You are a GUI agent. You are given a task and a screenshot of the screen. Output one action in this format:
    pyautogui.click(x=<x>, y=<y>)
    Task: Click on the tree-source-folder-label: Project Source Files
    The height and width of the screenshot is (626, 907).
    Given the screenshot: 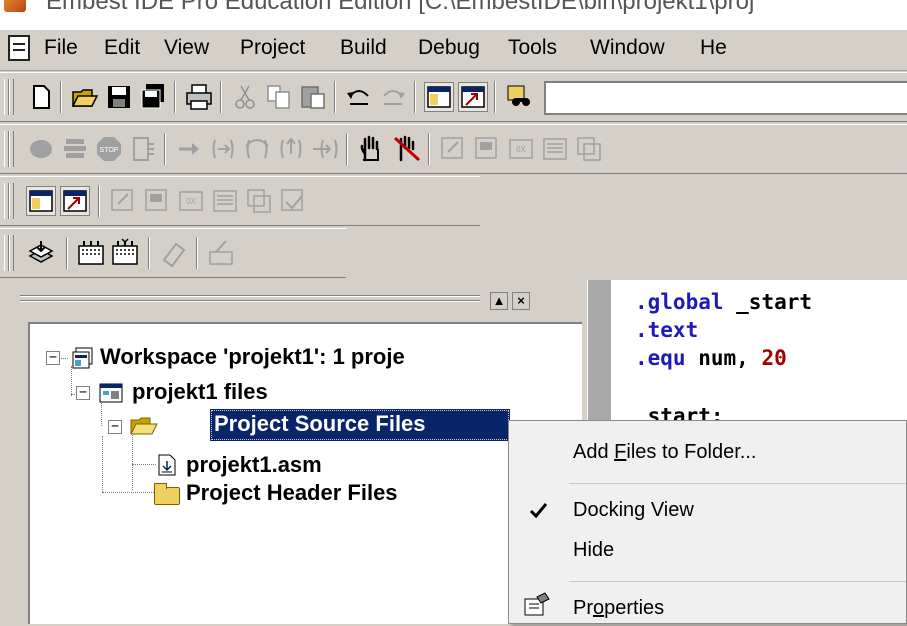 What is the action you would take?
    pyautogui.click(x=320, y=424)
    